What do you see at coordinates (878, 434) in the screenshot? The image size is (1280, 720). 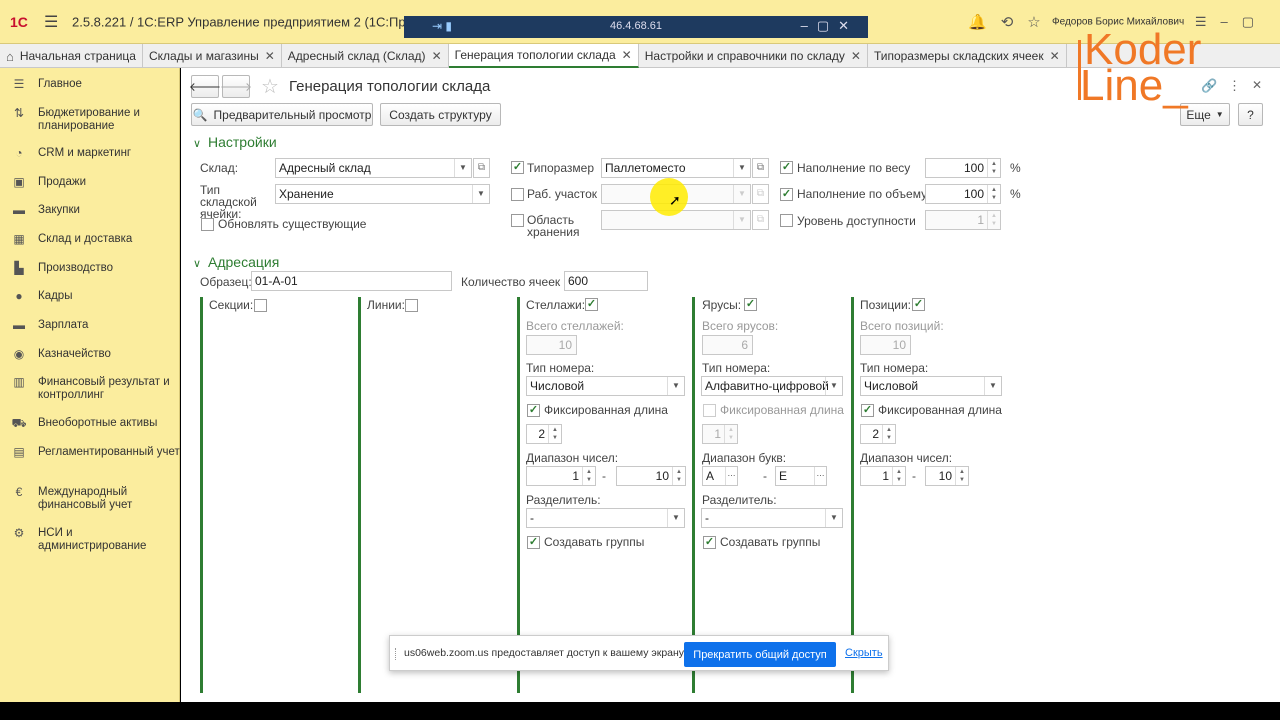 I see `positions-fixed-len-input: 2 ▲ ▼` at bounding box center [878, 434].